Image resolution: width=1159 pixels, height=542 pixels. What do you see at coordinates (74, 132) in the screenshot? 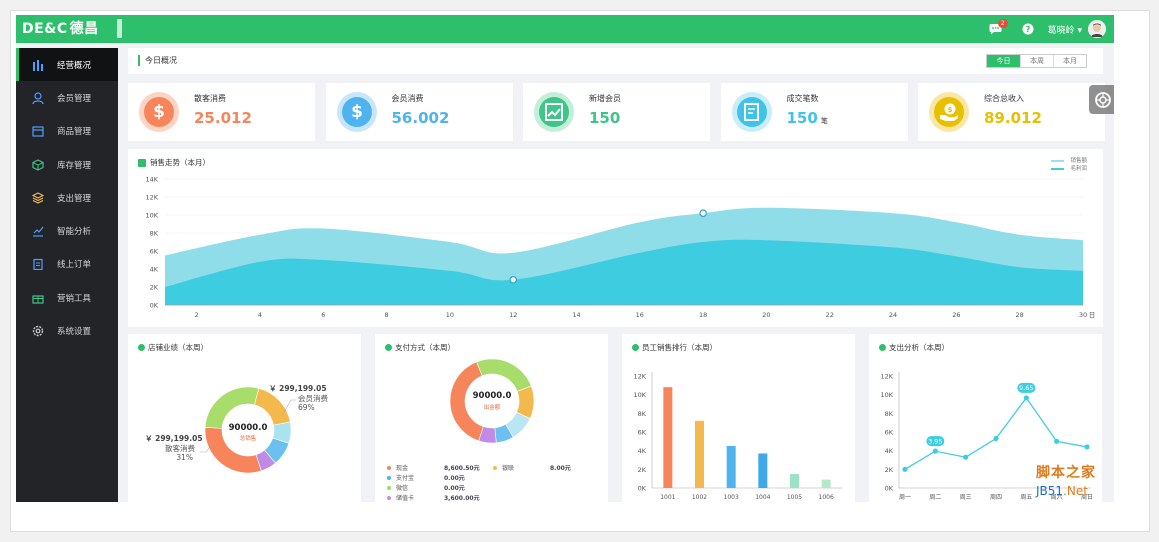
I see `sidebar-item-label: 商品管理` at bounding box center [74, 132].